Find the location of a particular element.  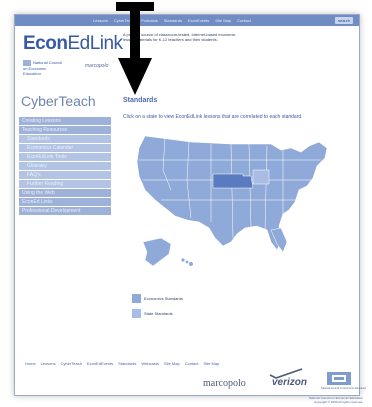

footer-link: Contact is located at coordinates (192, 363).